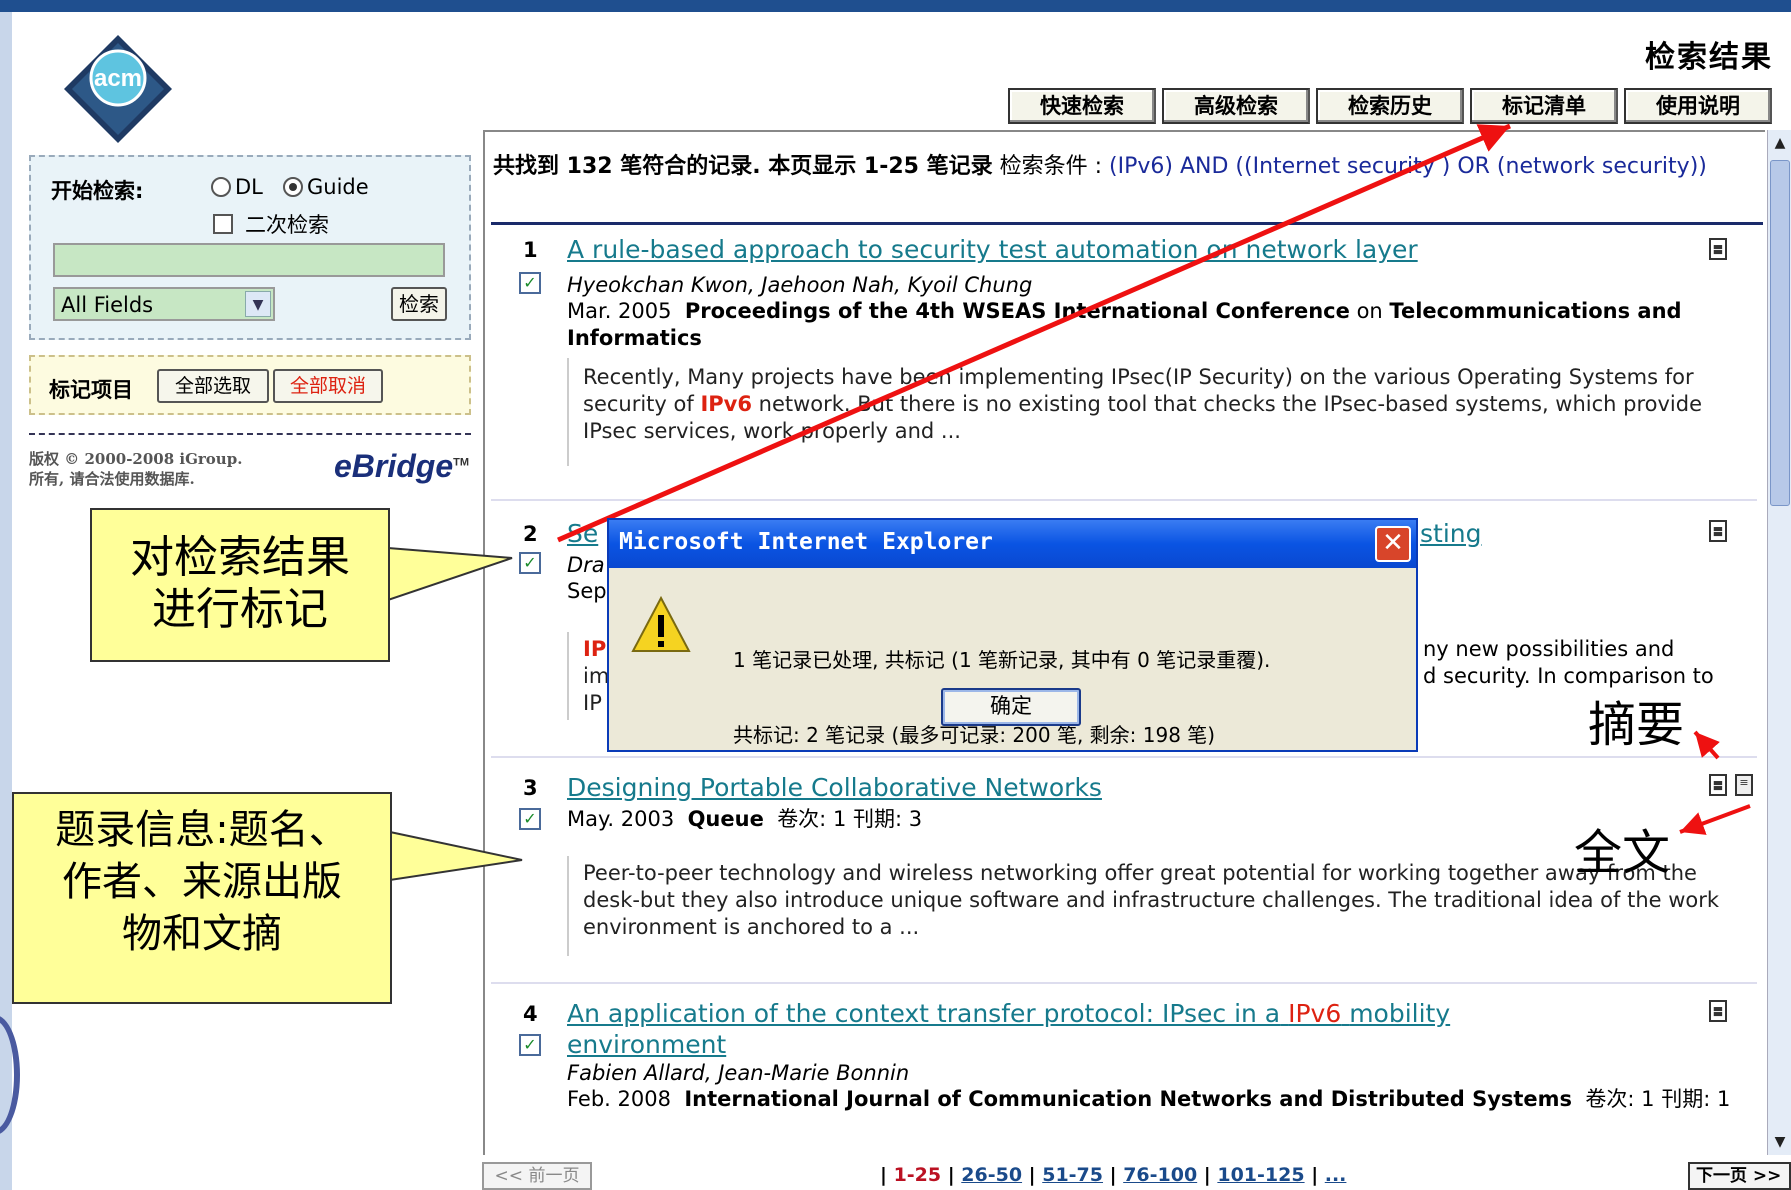 The width and height of the screenshot is (1791, 1190). Describe the element at coordinates (394, 466) in the screenshot. I see `ebridge-logo-text: eBridge` at that location.